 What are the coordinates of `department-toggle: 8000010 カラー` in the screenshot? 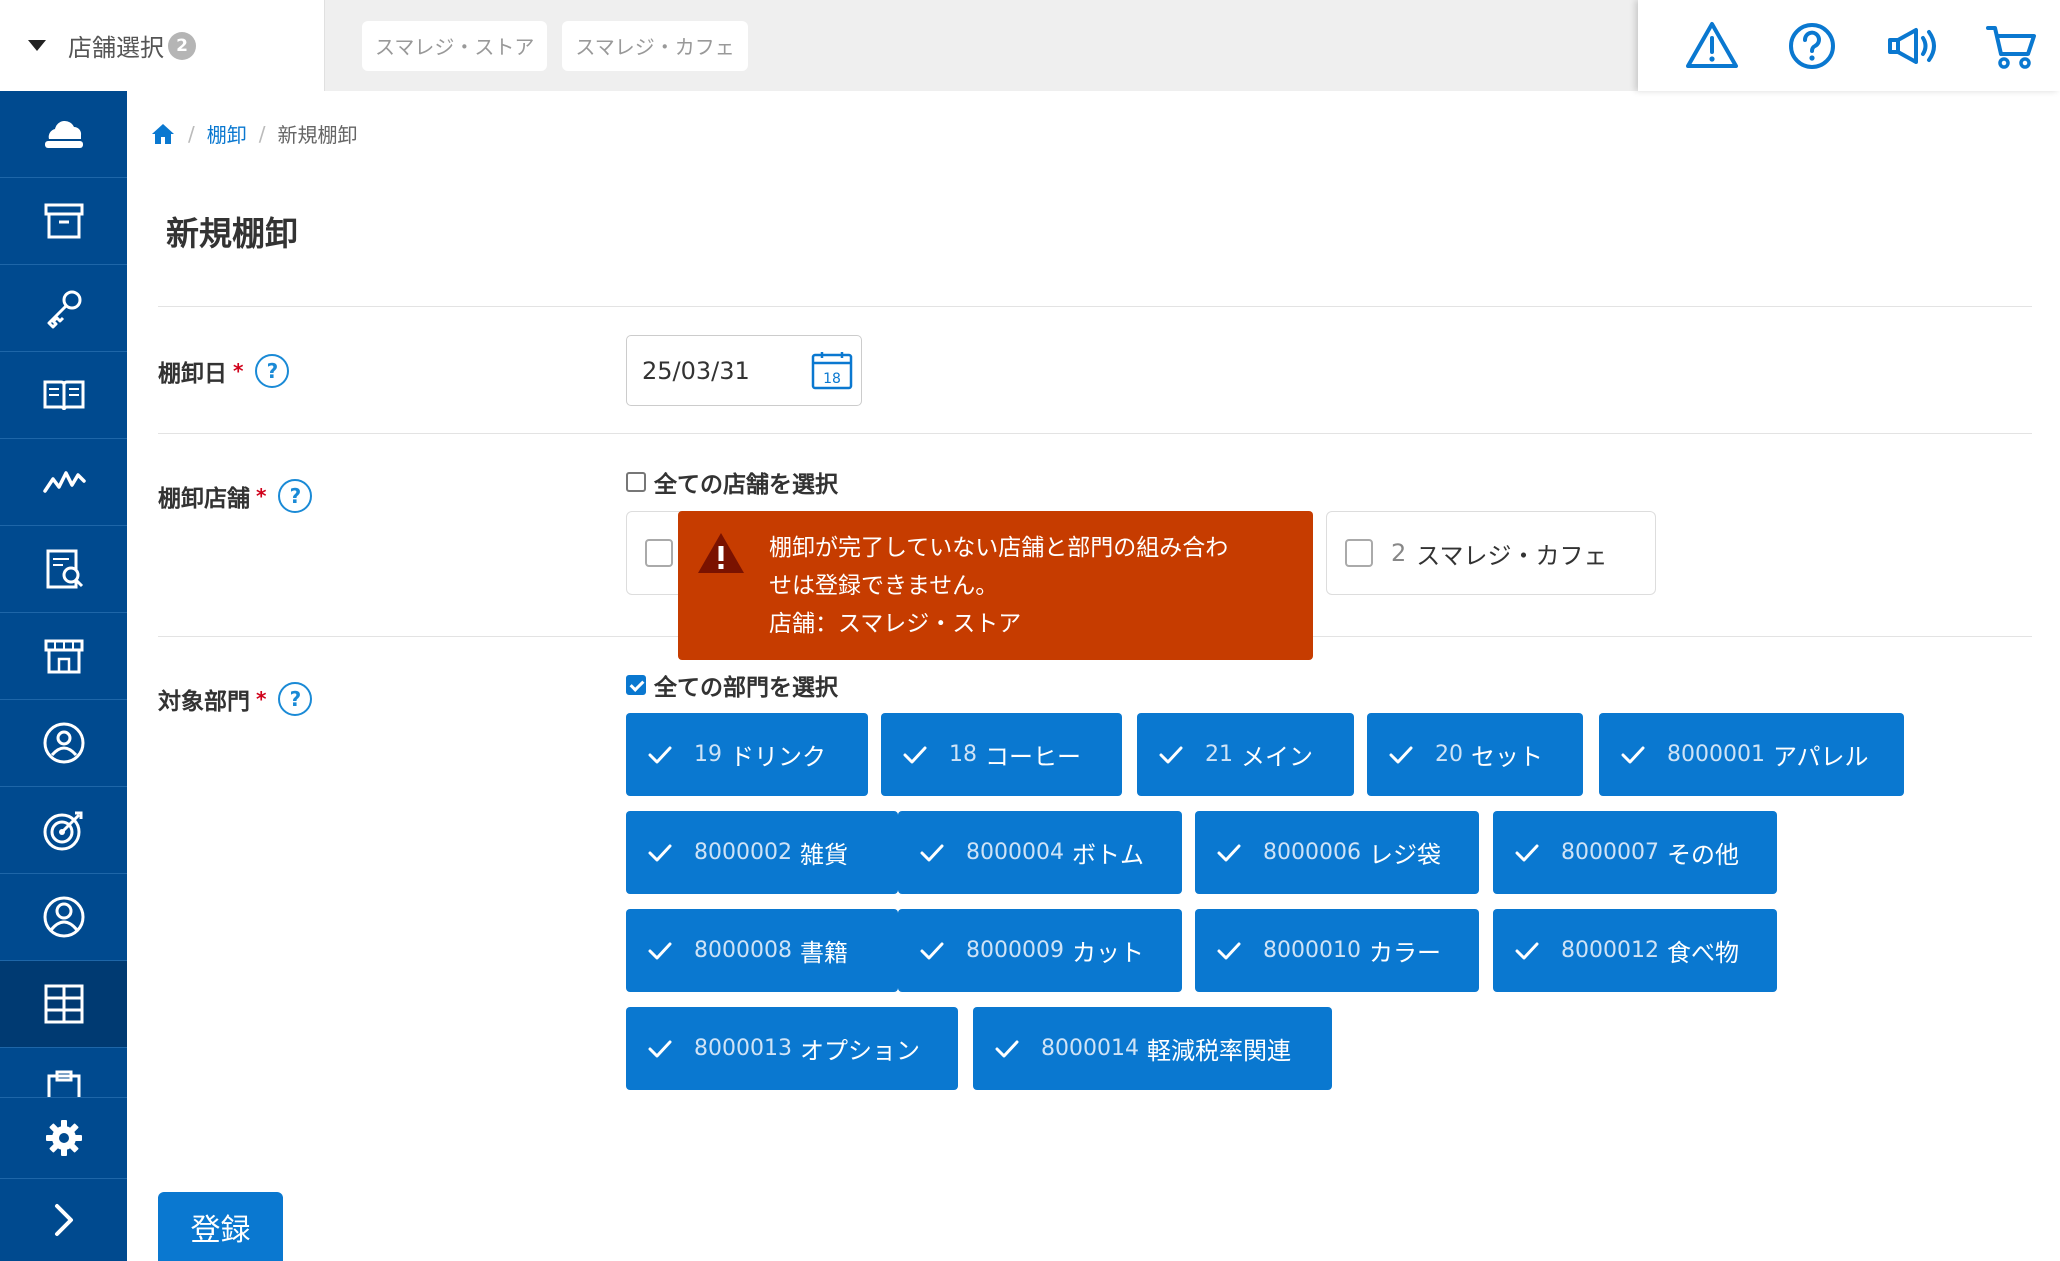 It's located at (1337, 950).